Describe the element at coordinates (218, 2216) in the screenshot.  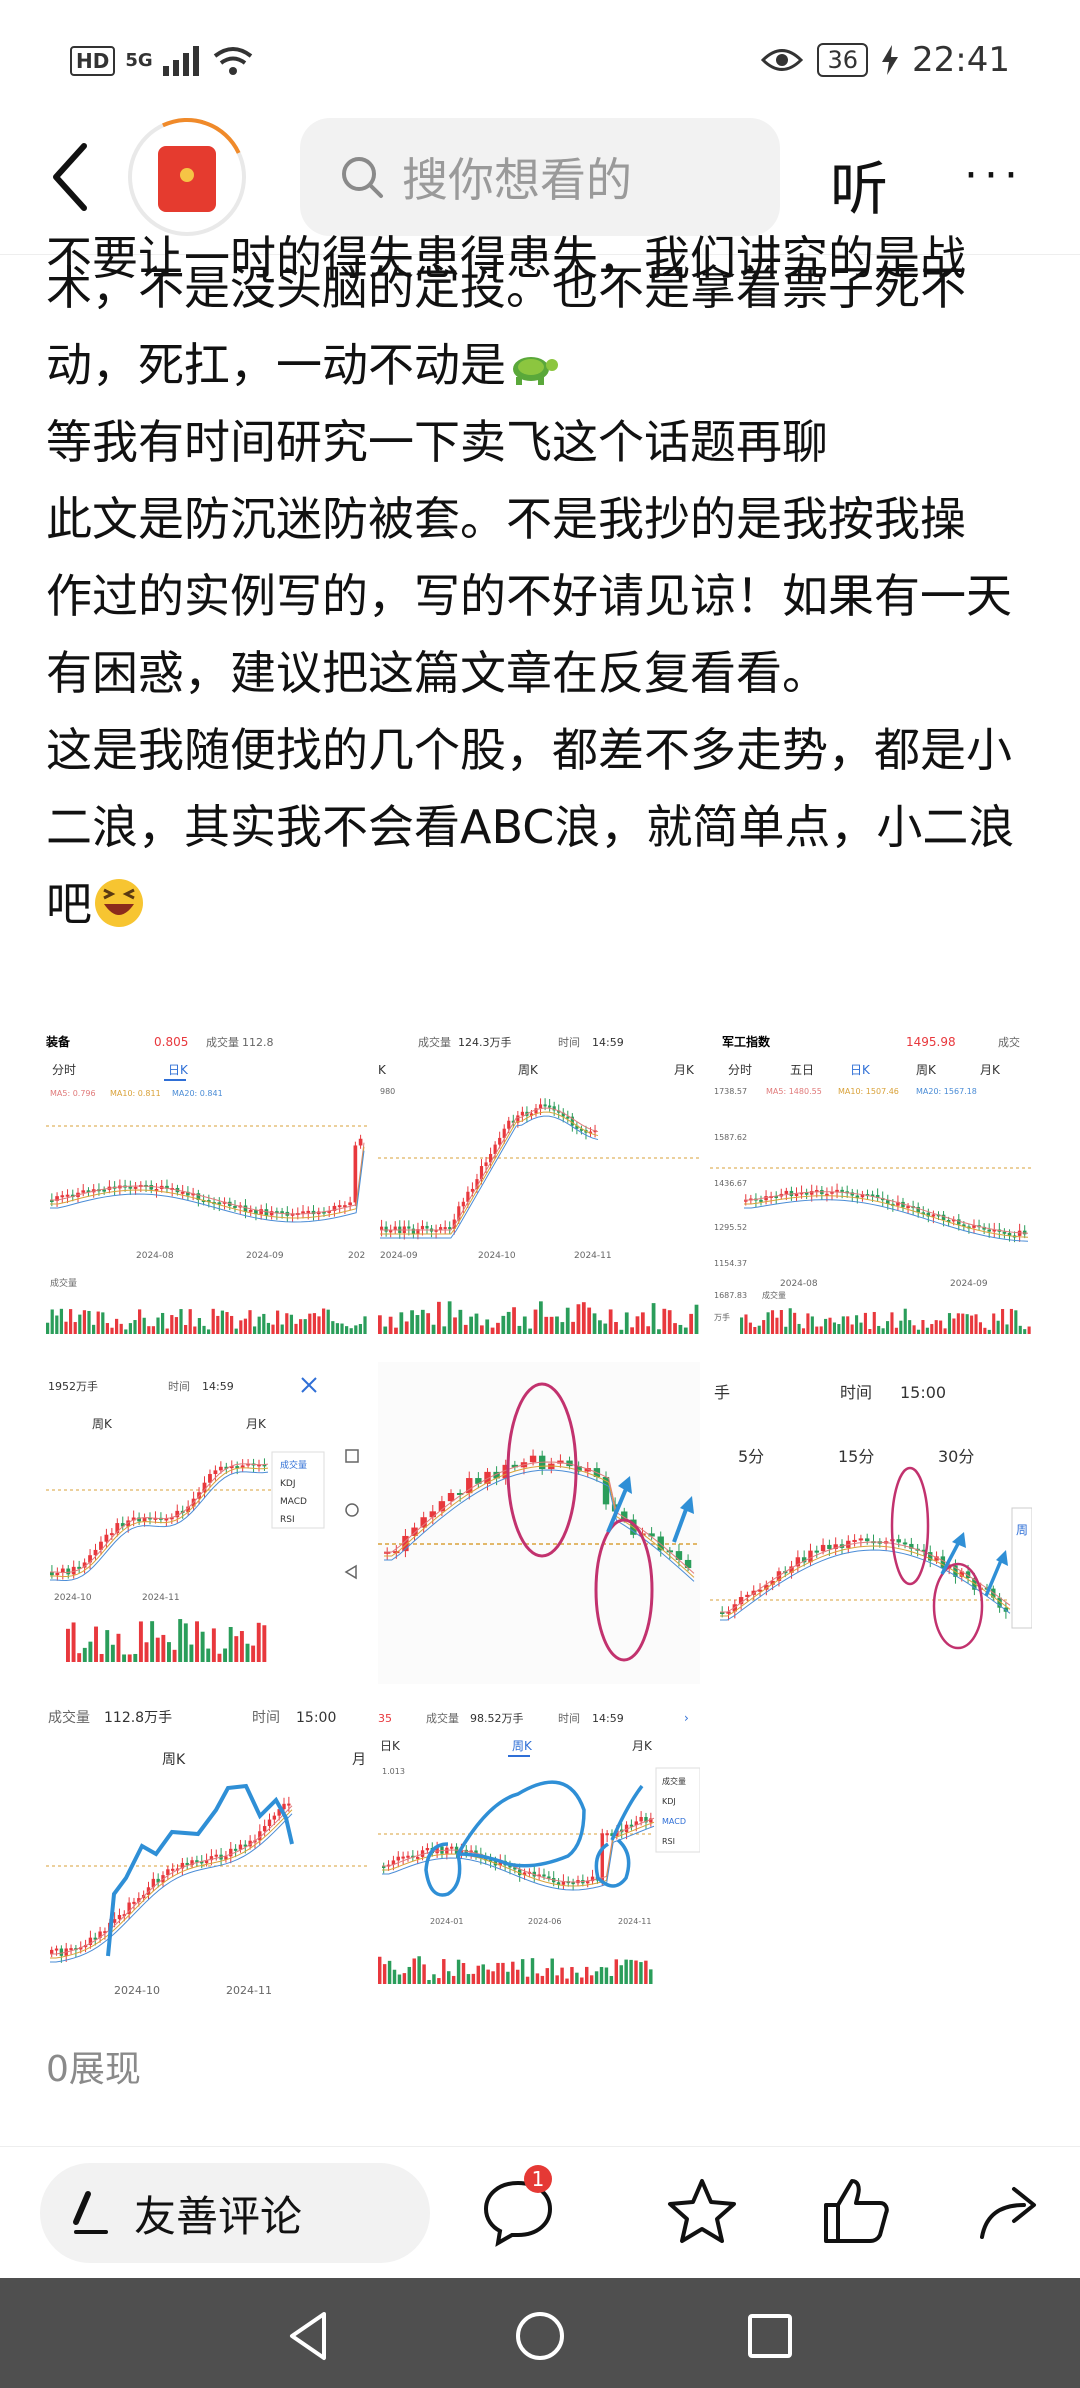
I see `comment-placeholder: 友善评论` at that location.